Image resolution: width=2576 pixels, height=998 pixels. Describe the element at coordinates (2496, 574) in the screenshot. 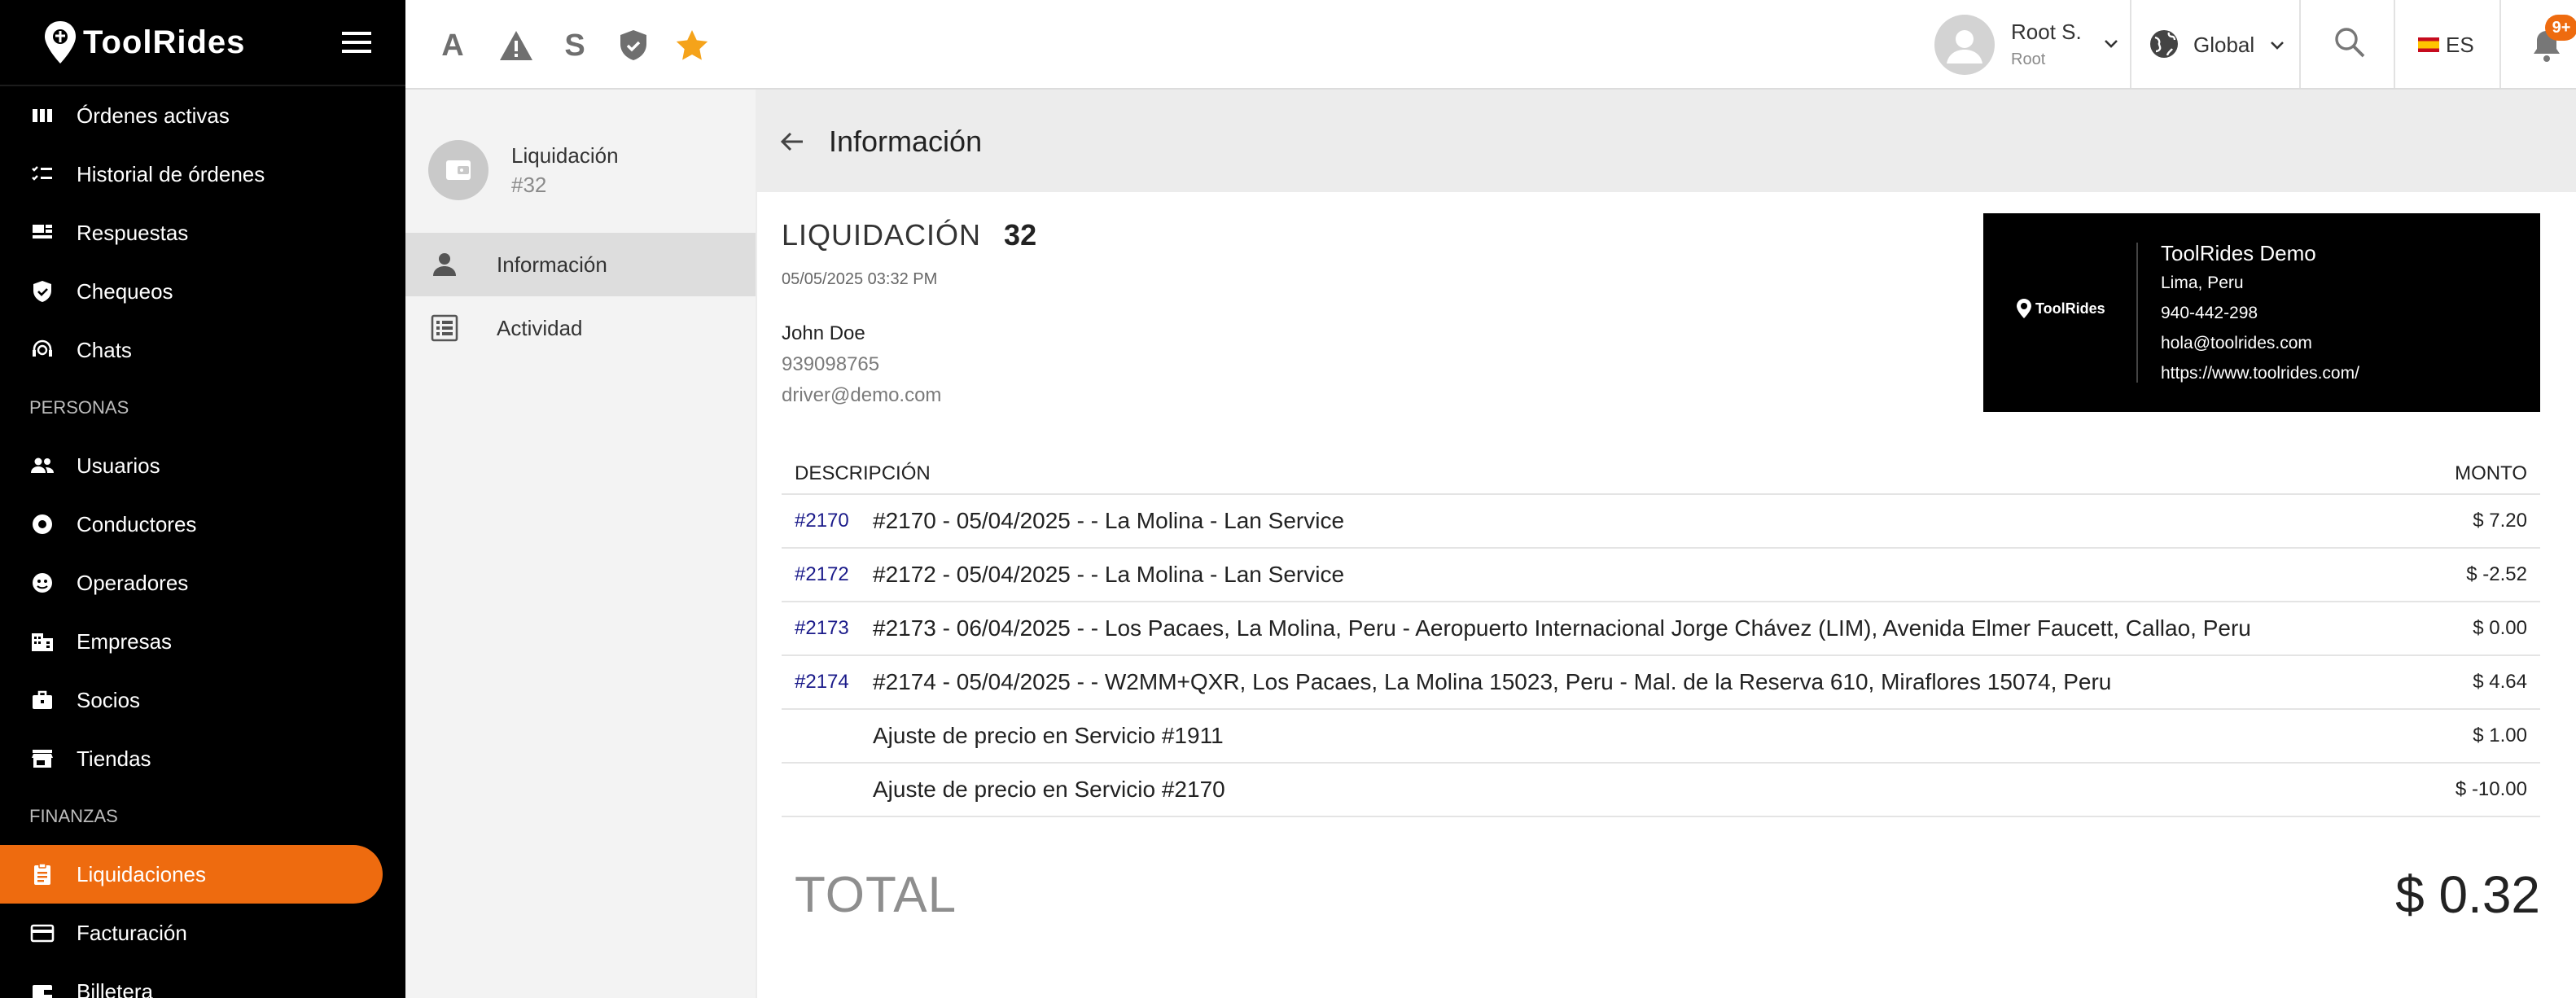

I see `row-amount: $ -2.52` at that location.